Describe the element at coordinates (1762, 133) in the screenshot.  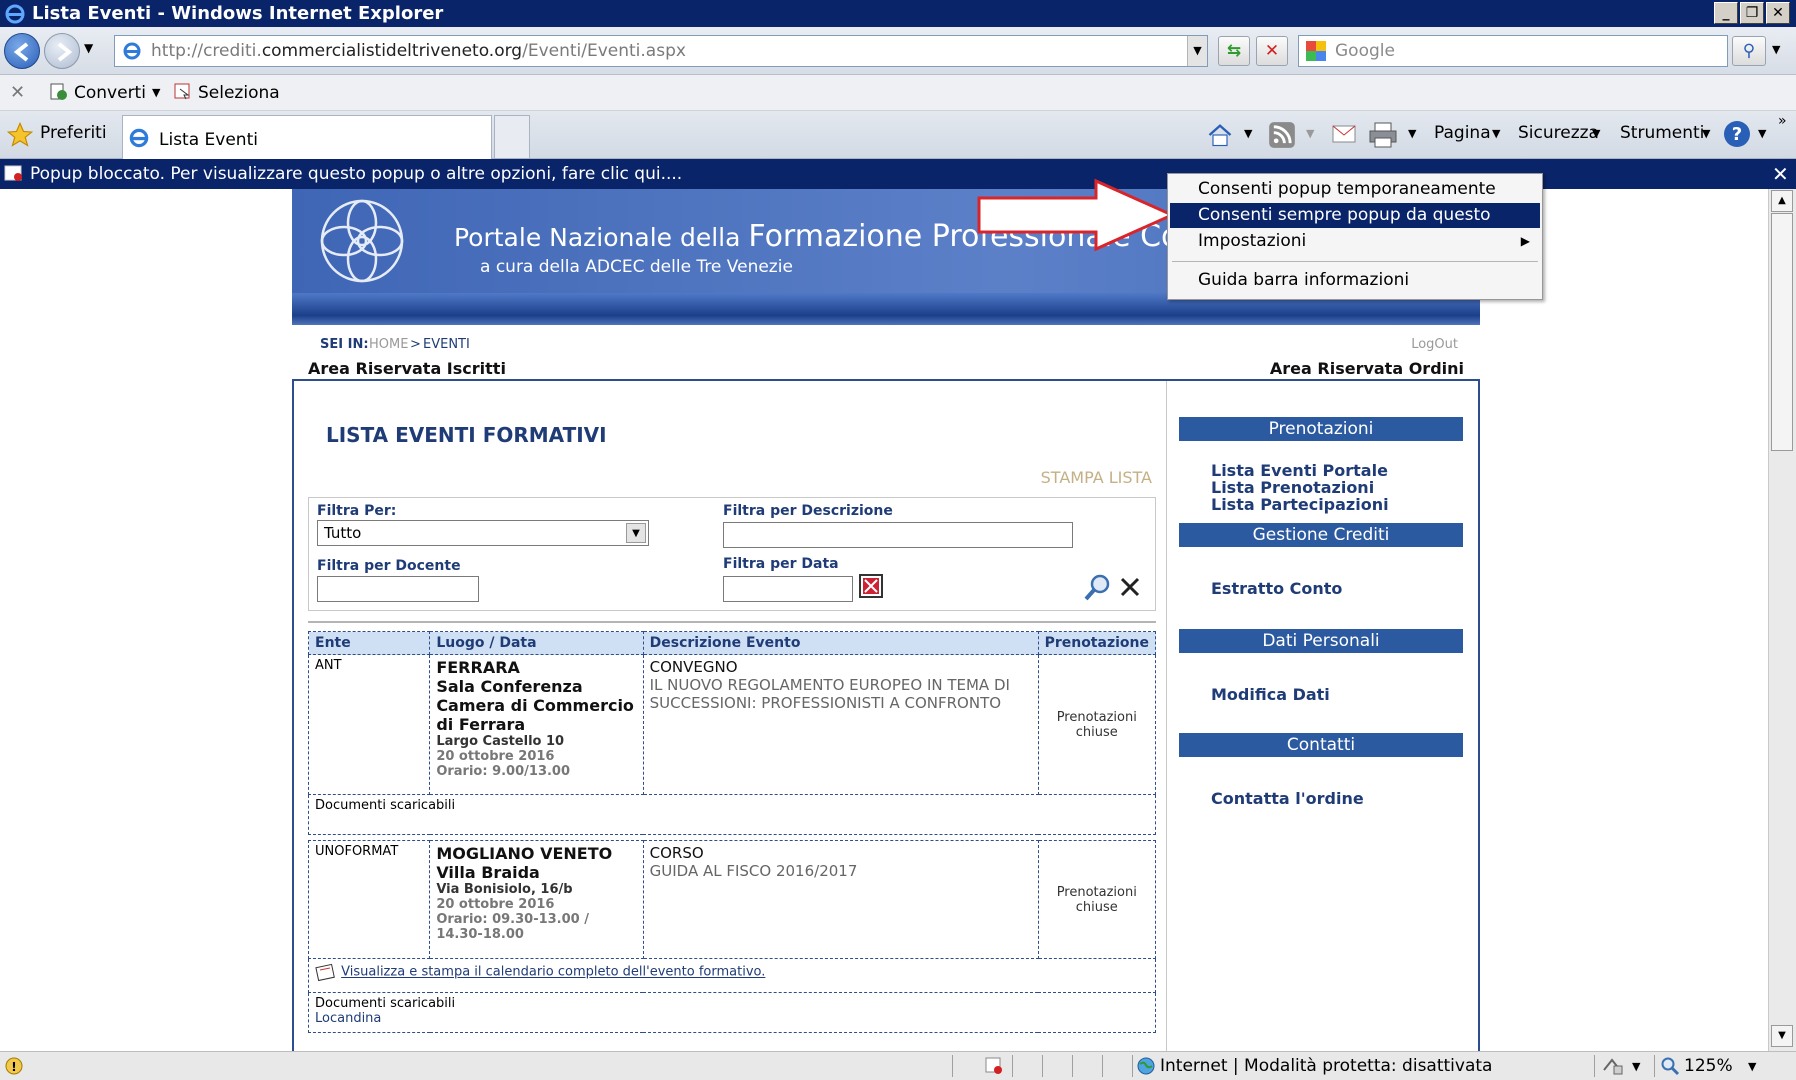
I see `help-dropdown-icon: ▼` at that location.